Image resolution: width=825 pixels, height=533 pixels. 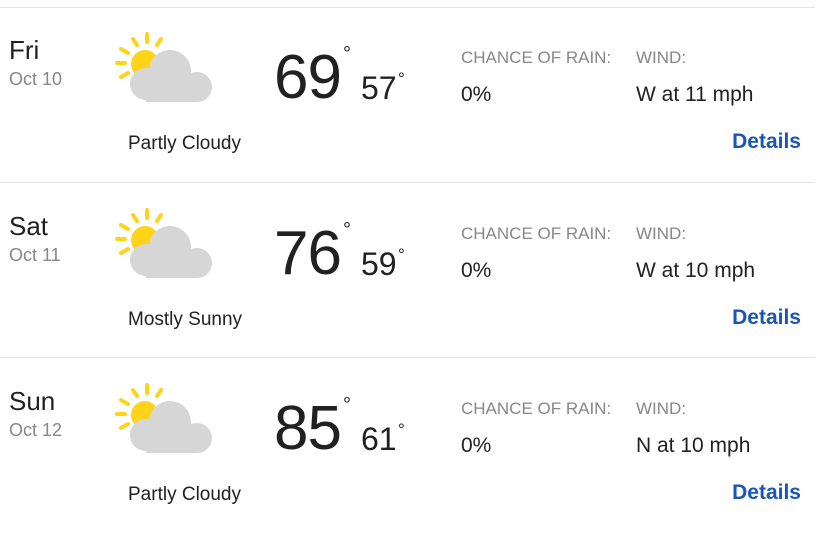 I want to click on wind-value: N at 10 mph, so click(x=693, y=445).